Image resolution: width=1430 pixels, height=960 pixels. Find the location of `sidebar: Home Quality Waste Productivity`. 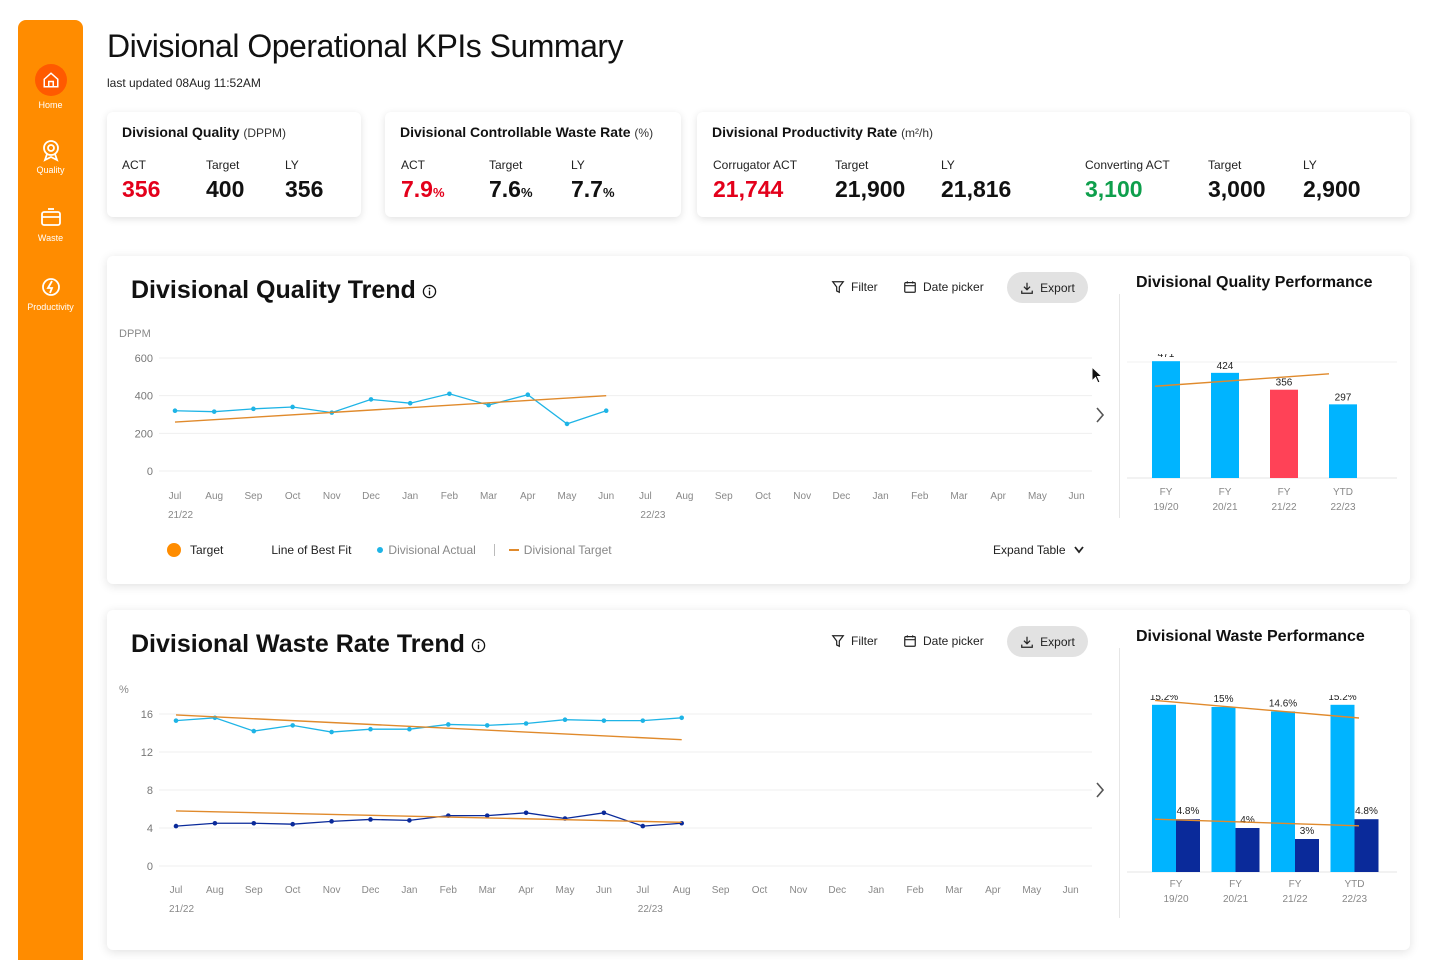

sidebar: Home Quality Waste Productivity is located at coordinates (50, 490).